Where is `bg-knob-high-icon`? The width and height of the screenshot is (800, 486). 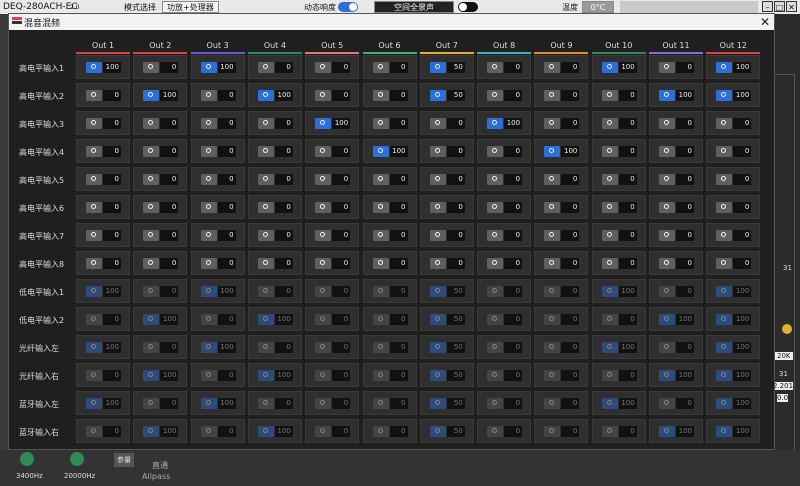 bg-knob-high-icon is located at coordinates (77, 459).